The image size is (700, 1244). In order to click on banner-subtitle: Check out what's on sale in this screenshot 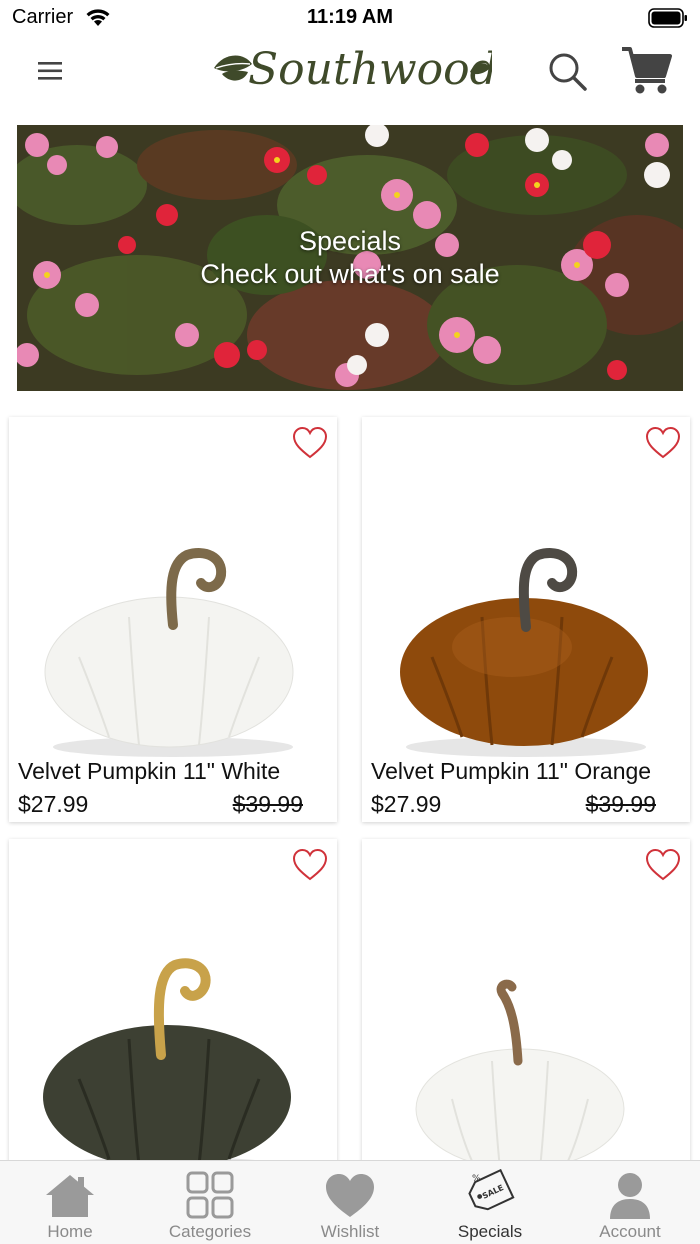, I will do `click(350, 274)`.